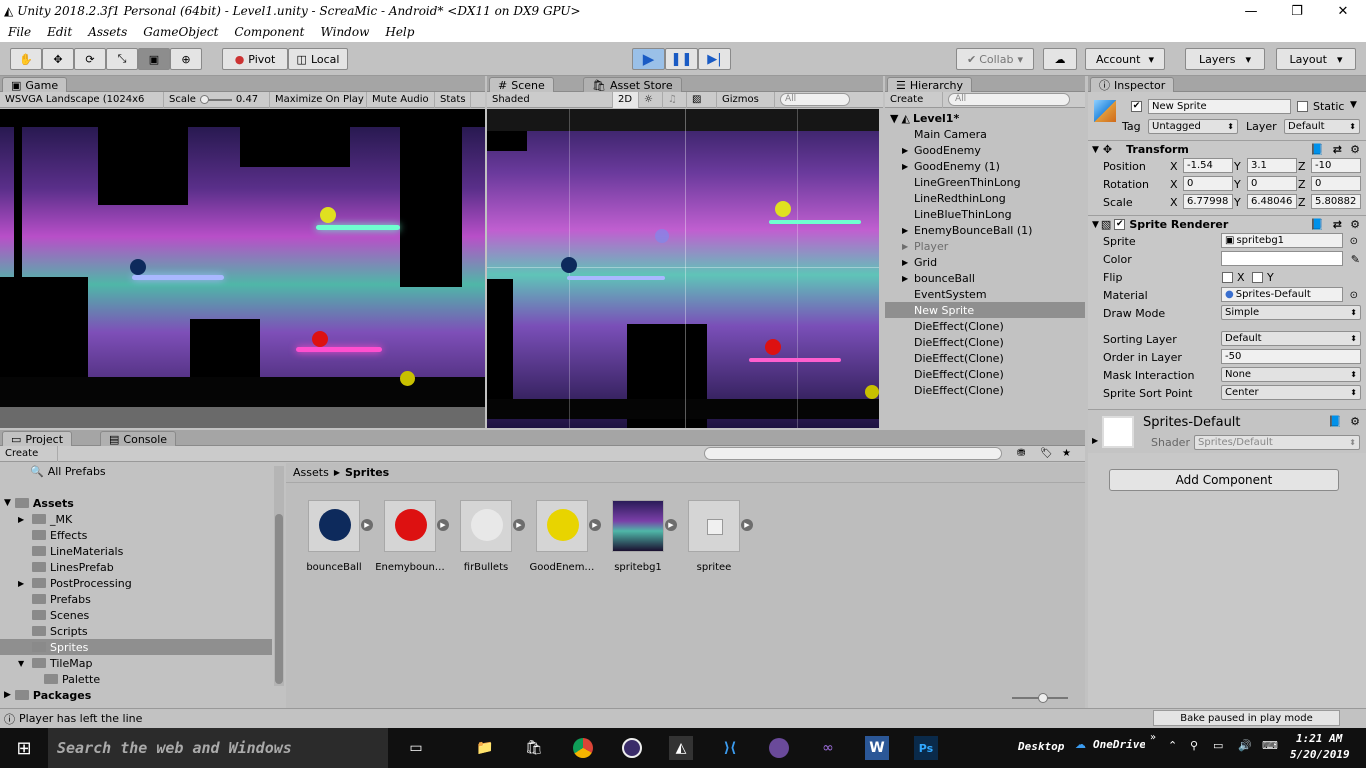 The height and width of the screenshot is (768, 1366). Describe the element at coordinates (1009, 99) in the screenshot. I see `hierarchy-search-input: All` at that location.